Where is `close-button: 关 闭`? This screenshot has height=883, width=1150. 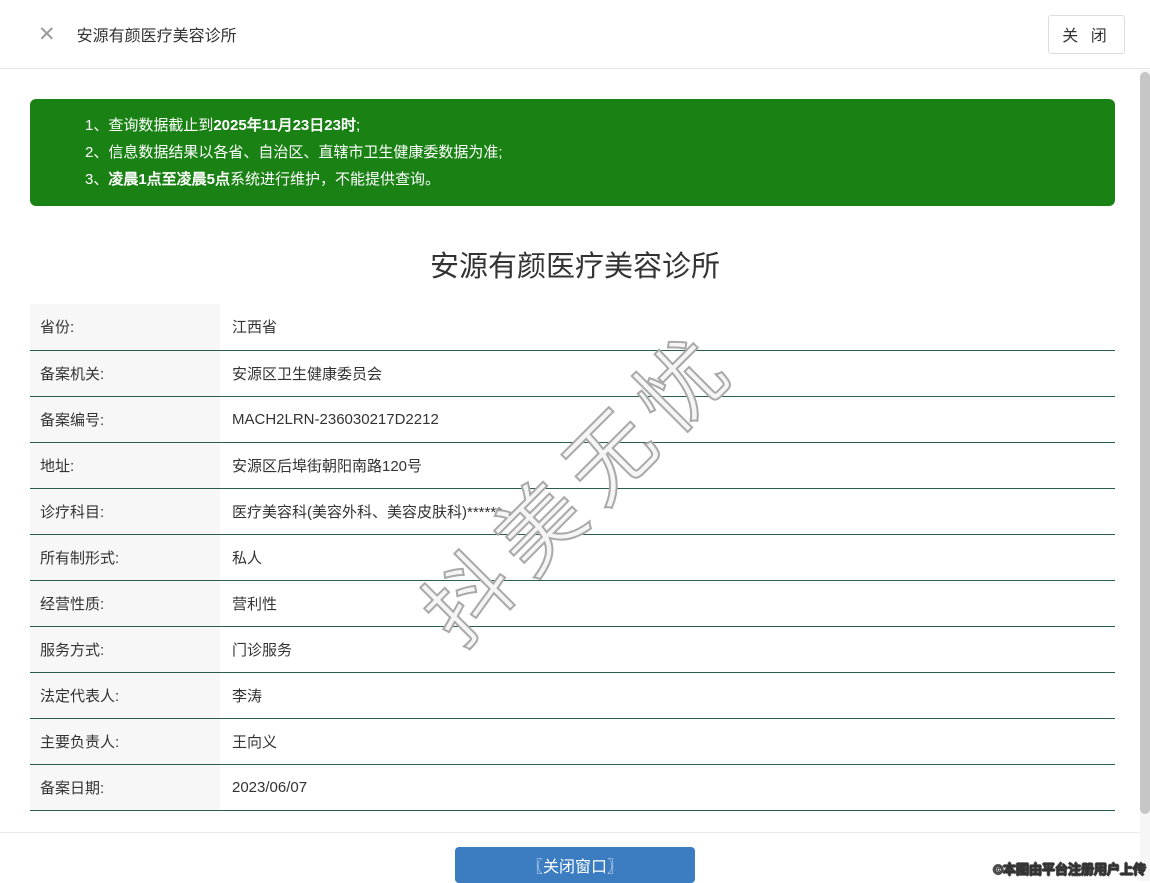 close-button: 关 闭 is located at coordinates (1086, 34).